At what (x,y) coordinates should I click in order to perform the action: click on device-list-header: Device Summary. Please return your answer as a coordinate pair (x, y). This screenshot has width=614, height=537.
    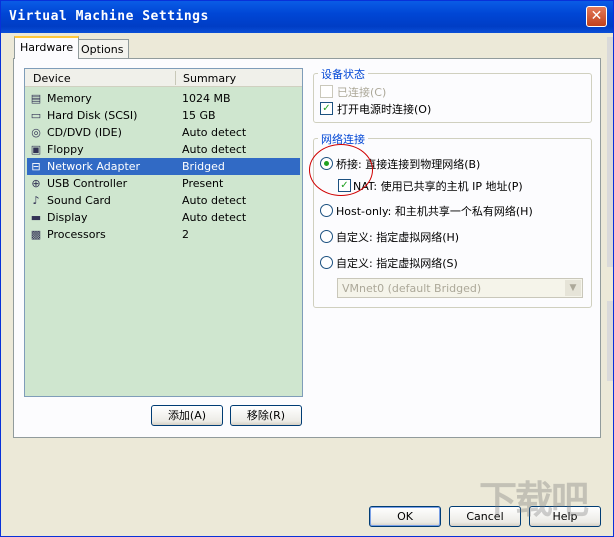
    Looking at the image, I should click on (163, 78).